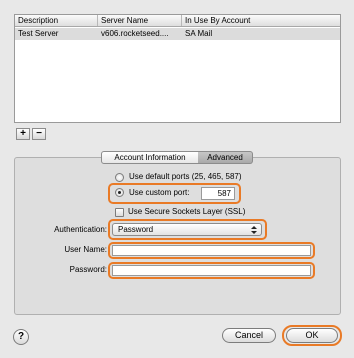  Describe the element at coordinates (187, 229) in the screenshot. I see `authentication-select: Password` at that location.